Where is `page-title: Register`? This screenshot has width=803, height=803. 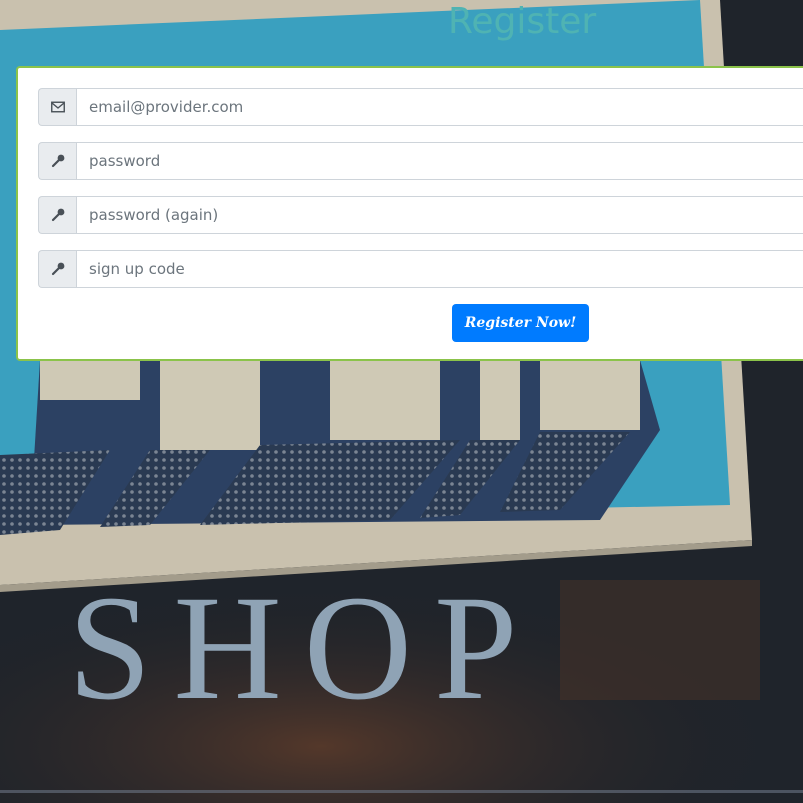 page-title: Register is located at coordinates (522, 21).